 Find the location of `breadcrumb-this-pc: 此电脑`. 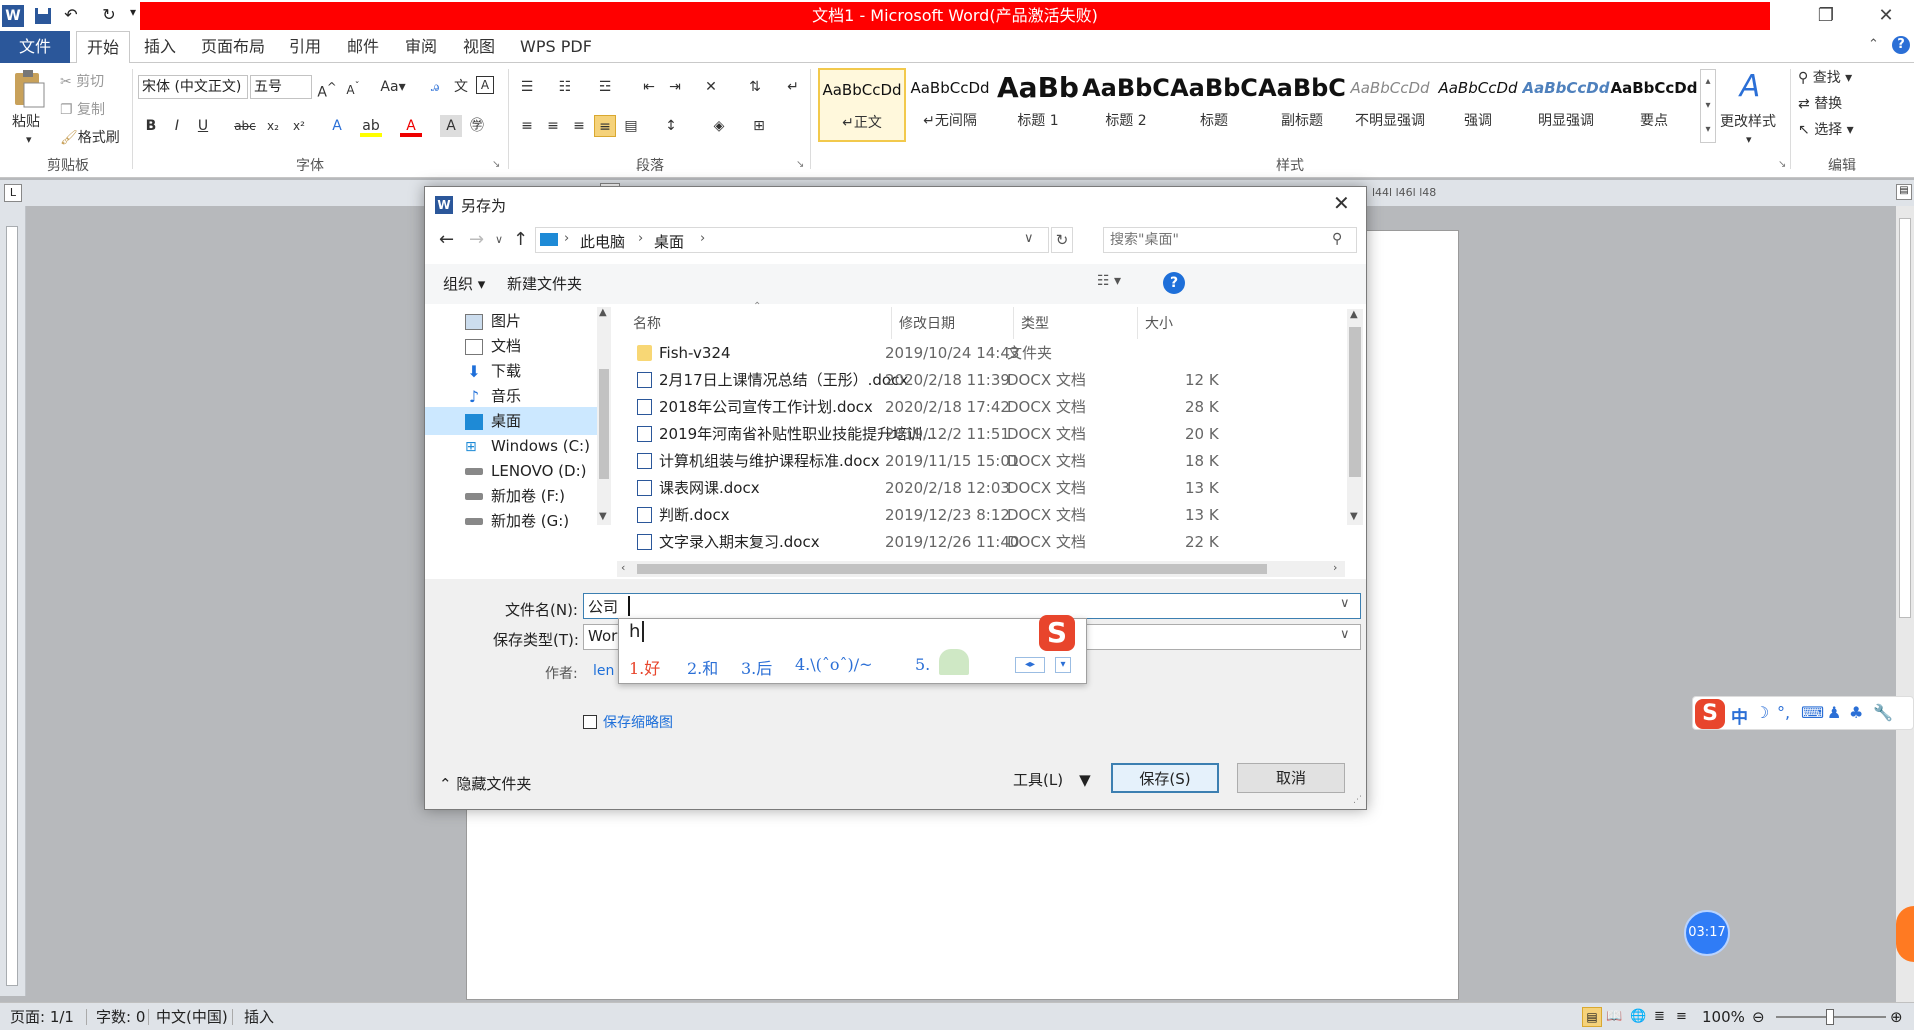

breadcrumb-this-pc: 此电脑 is located at coordinates (602, 241).